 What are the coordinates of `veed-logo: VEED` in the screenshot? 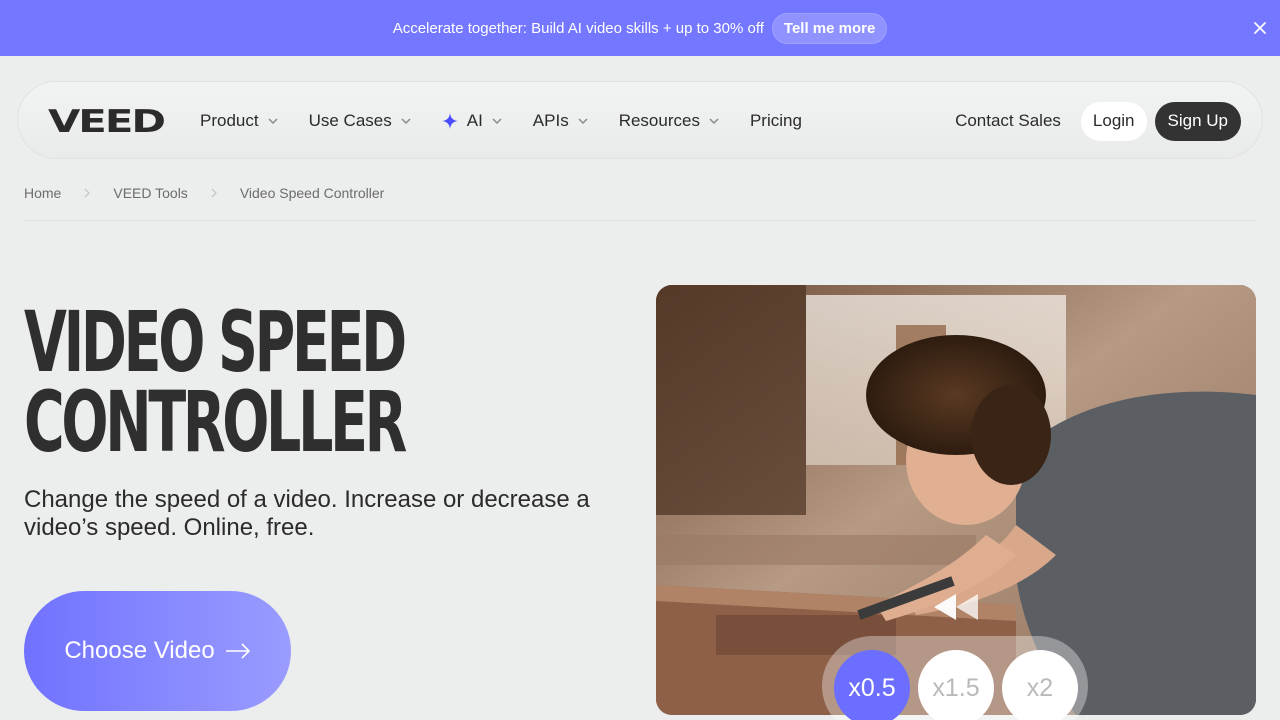 It's located at (107, 122).